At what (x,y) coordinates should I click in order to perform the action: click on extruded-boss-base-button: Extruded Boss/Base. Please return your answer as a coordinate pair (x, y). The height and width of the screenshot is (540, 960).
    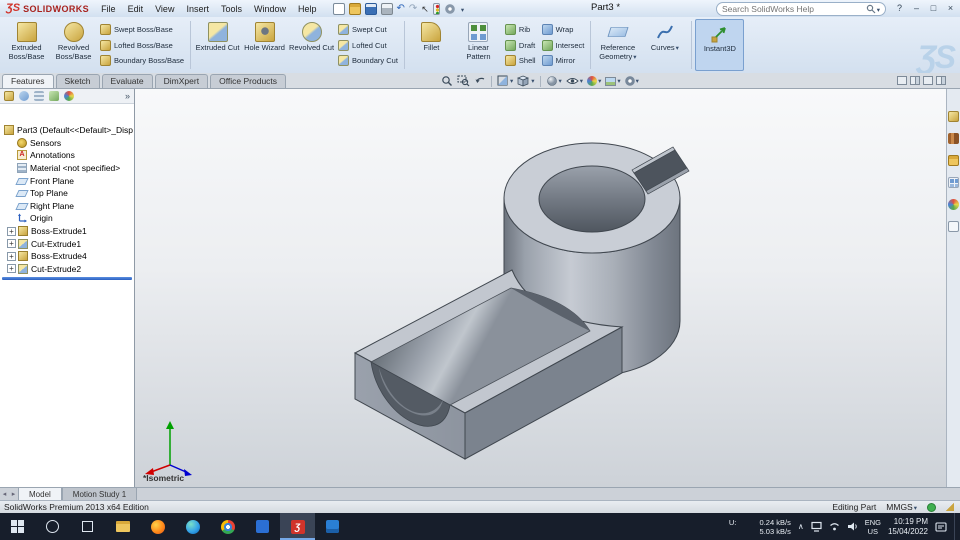
    Looking at the image, I should click on (26, 45).